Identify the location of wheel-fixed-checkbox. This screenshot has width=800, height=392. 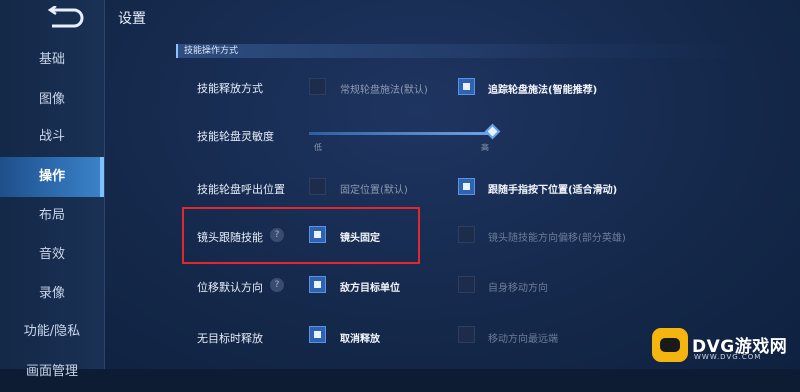
(317, 186).